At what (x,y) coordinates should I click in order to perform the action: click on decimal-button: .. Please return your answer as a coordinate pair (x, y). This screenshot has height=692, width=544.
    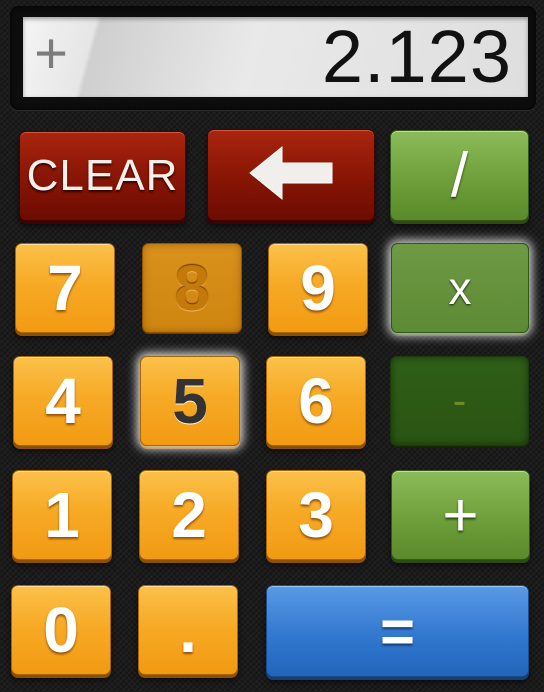
    Looking at the image, I should click on (188, 630).